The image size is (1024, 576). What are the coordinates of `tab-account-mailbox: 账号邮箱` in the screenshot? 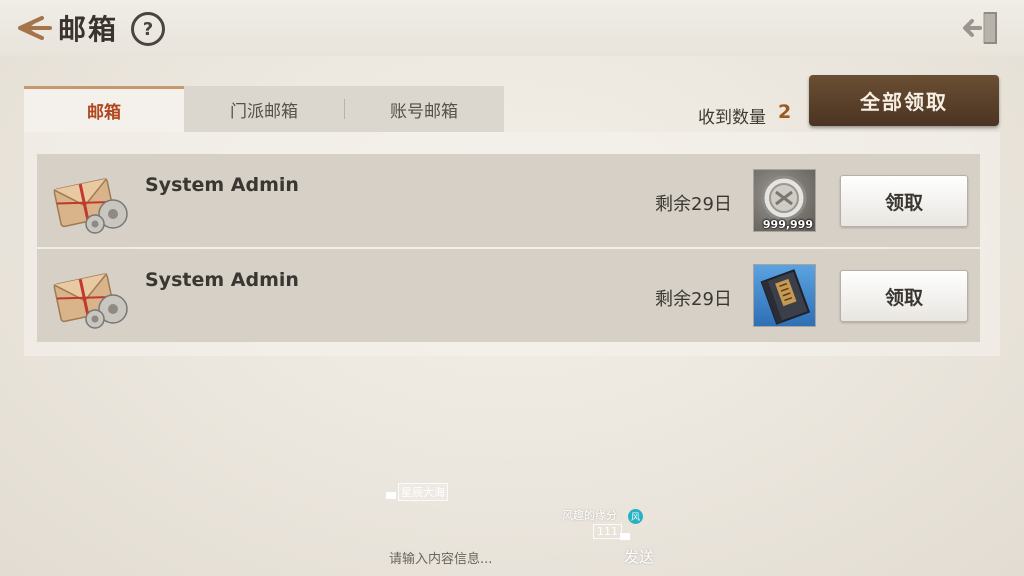 It's located at (424, 109).